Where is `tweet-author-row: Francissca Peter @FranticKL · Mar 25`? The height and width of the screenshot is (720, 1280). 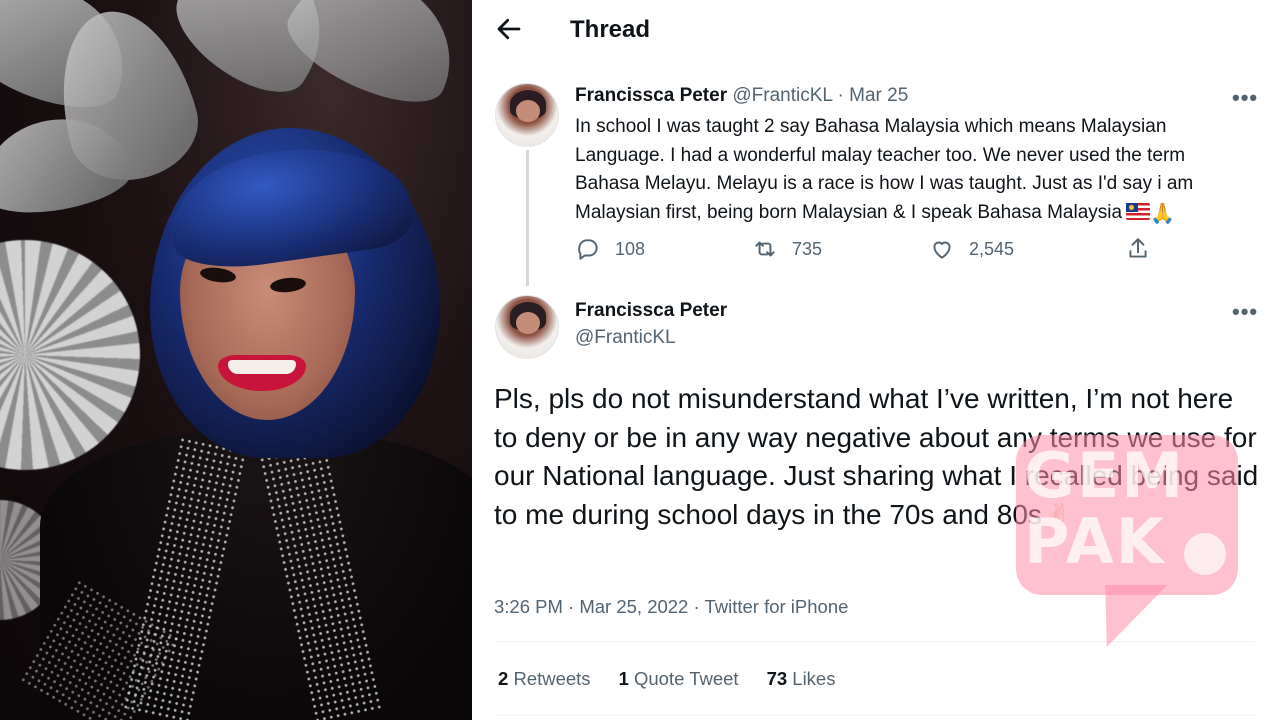
tweet-author-row: Francissca Peter @FranticKL · Mar 25 is located at coordinates (741, 96).